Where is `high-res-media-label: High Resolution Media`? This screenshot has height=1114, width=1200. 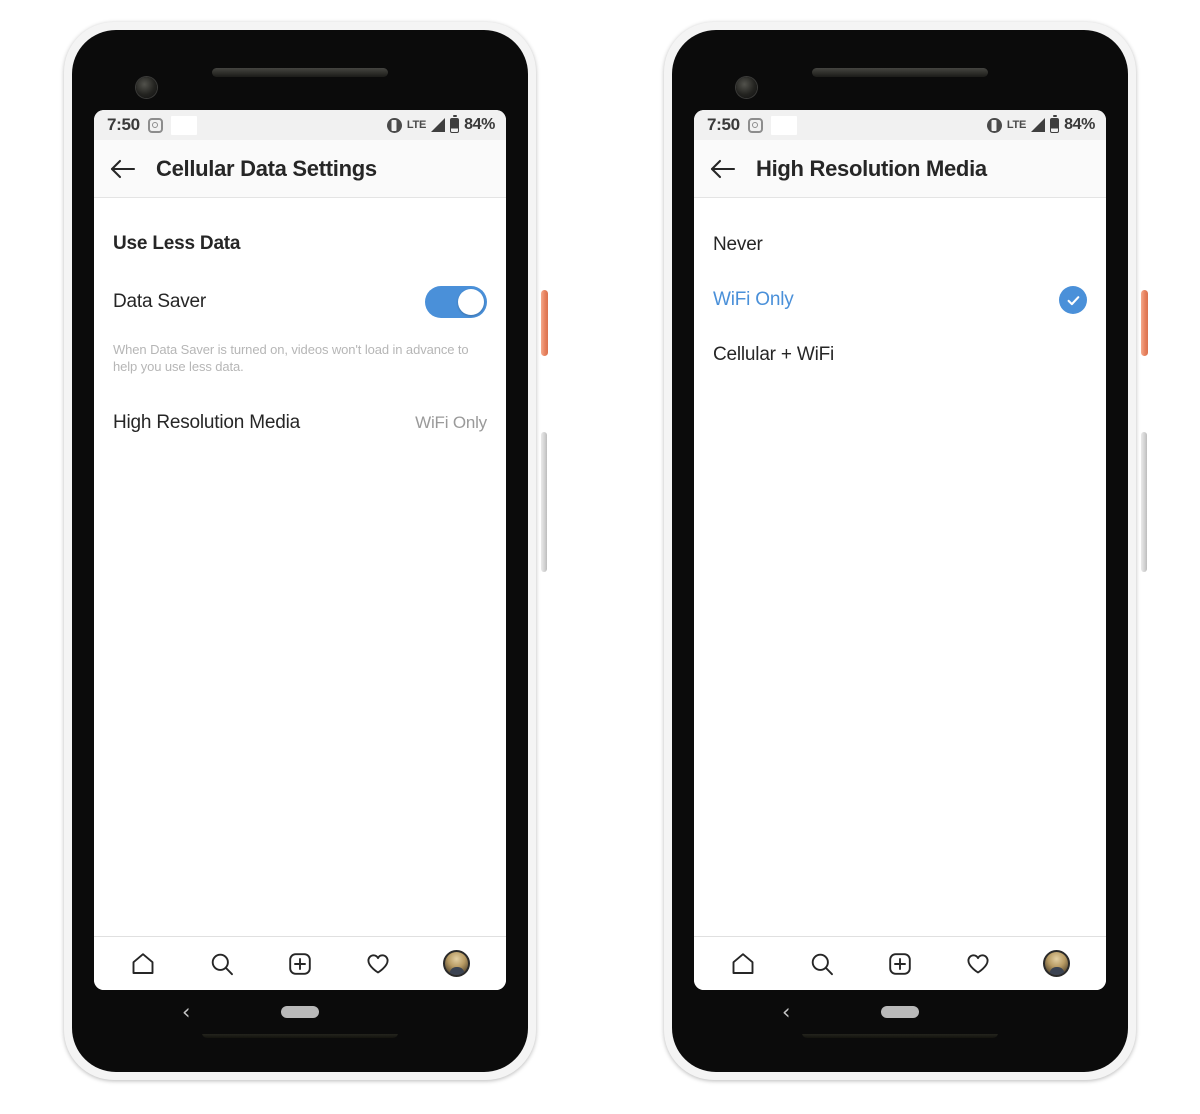
high-res-media-label: High Resolution Media is located at coordinates (206, 422).